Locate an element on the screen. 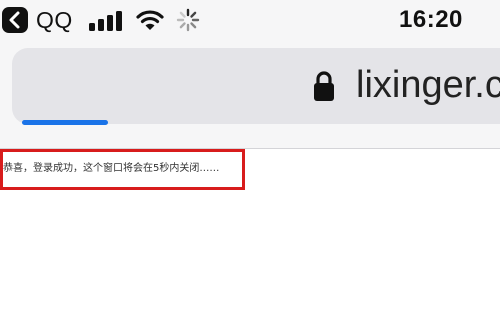 The width and height of the screenshot is (500, 330). status-clock: 16:20 is located at coordinates (431, 19).